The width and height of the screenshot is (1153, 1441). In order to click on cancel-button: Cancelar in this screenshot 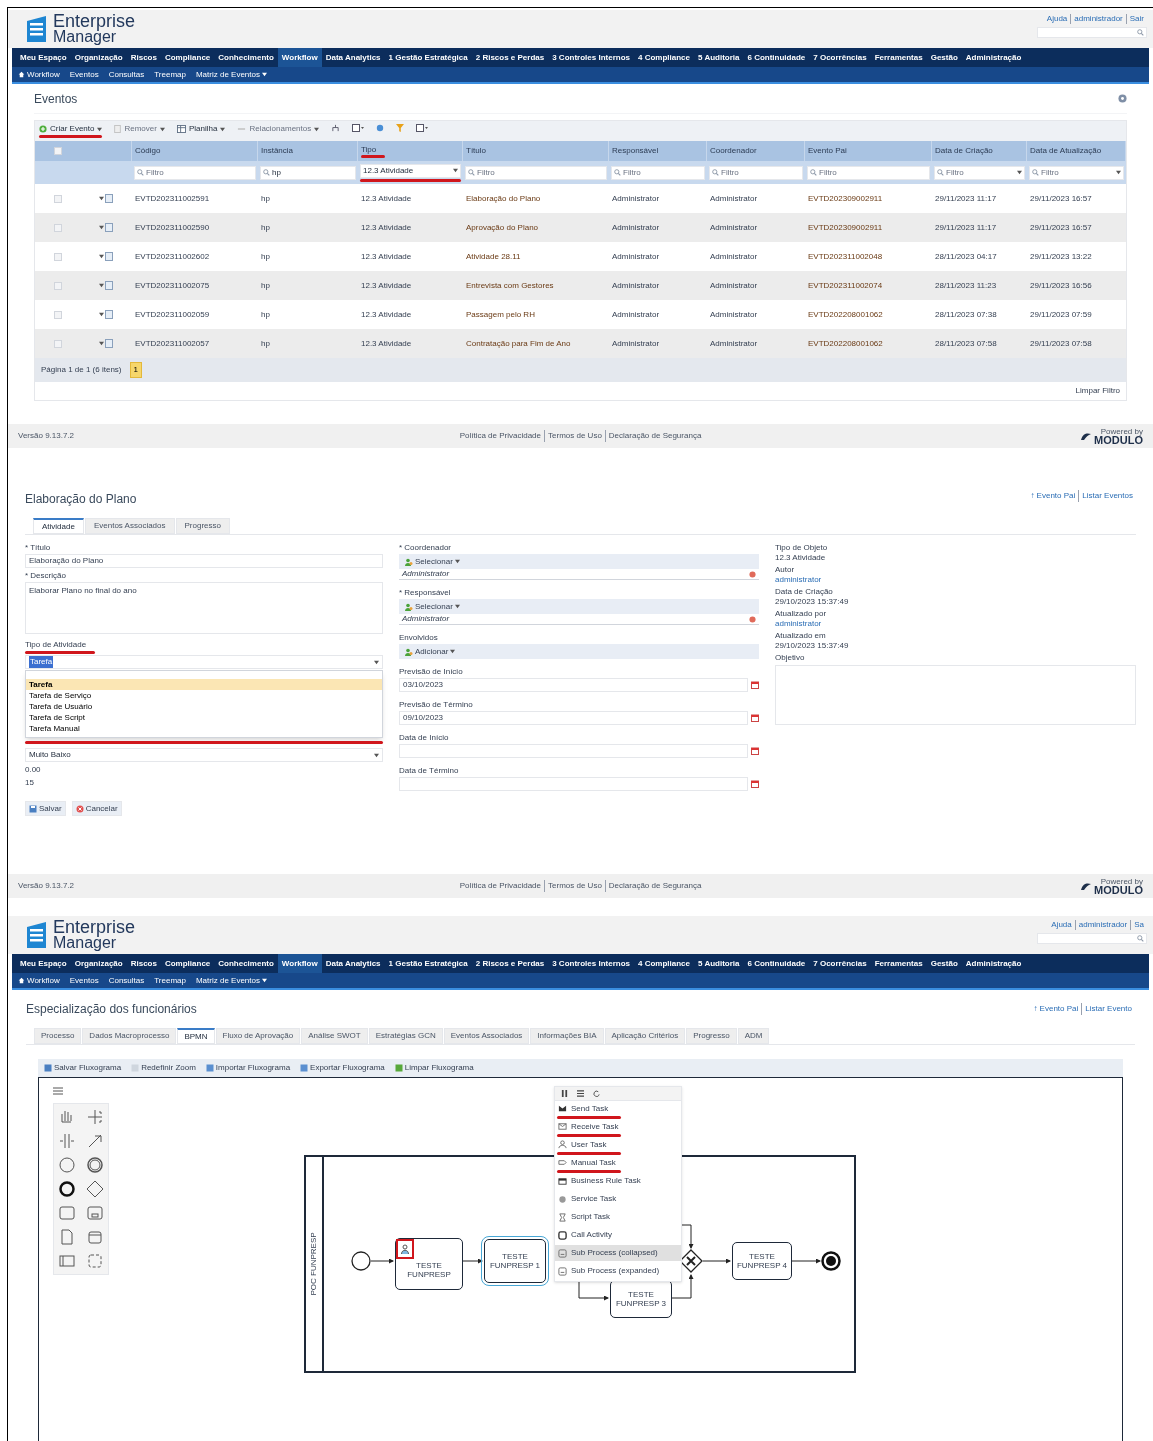, I will do `click(96, 808)`.